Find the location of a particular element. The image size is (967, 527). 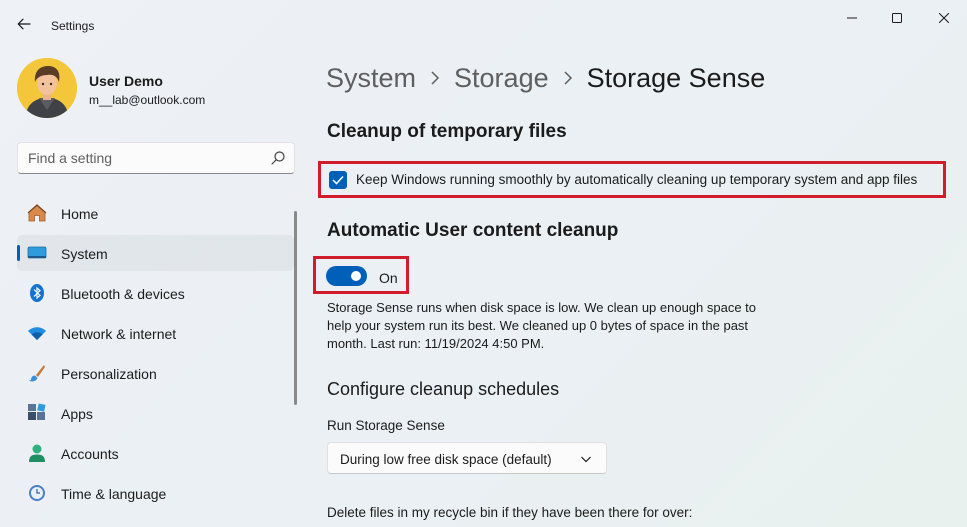

back-button is located at coordinates (24, 24).